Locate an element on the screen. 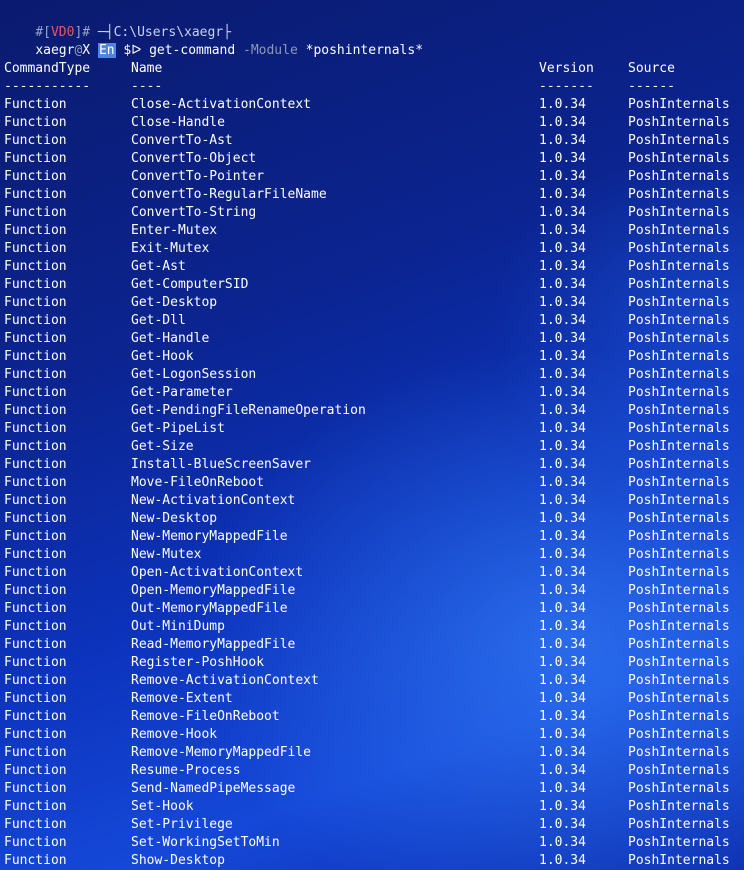 The width and height of the screenshot is (744, 870). table-row: Function Remove-Extent 1.0.34 PoshInternals is located at coordinates (372, 699).